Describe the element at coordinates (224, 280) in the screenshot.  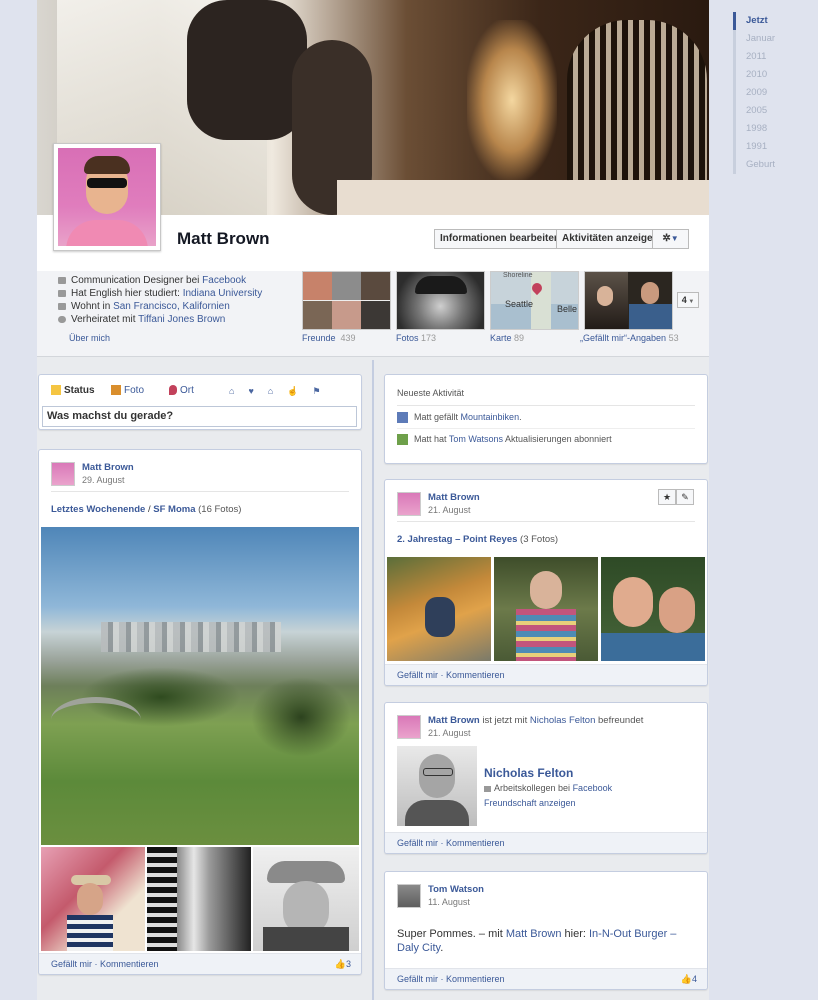
I see `work-link: Facebook` at that location.